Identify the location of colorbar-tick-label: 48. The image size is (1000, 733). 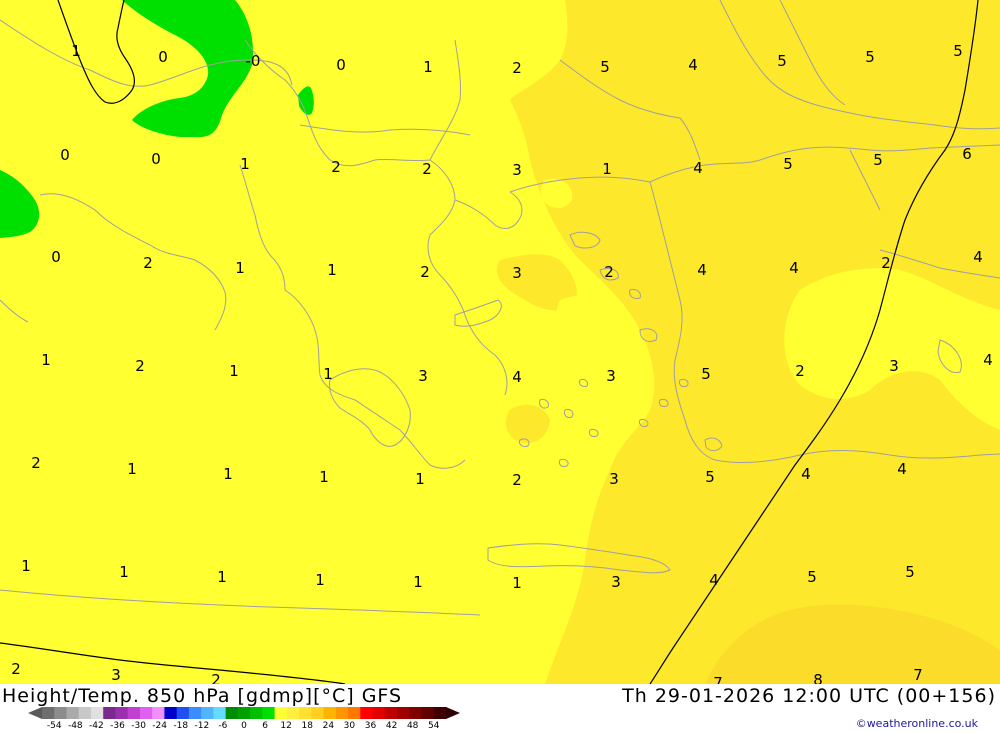
(412, 726).